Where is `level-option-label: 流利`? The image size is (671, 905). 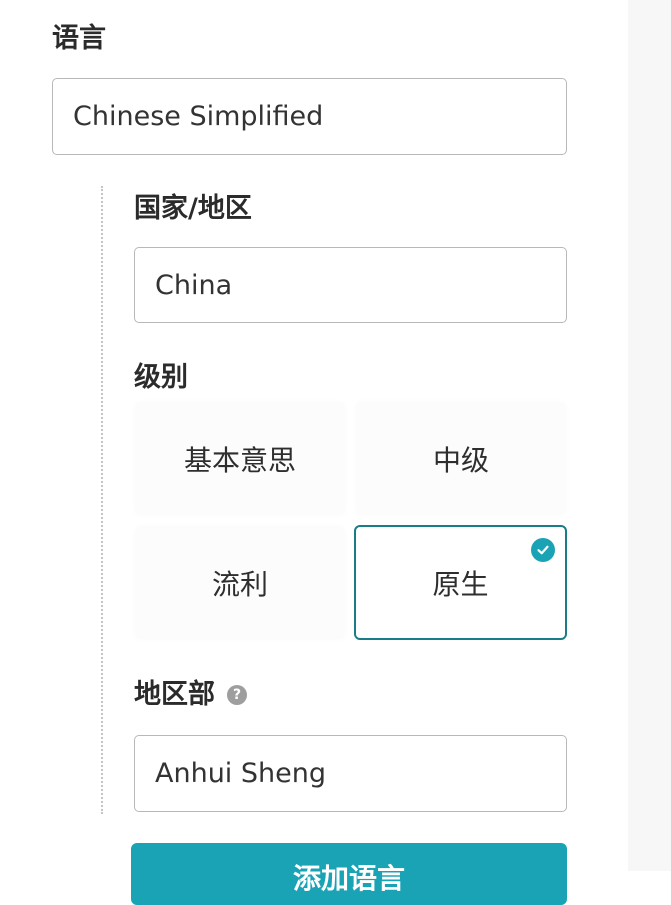 level-option-label: 流利 is located at coordinates (239, 584).